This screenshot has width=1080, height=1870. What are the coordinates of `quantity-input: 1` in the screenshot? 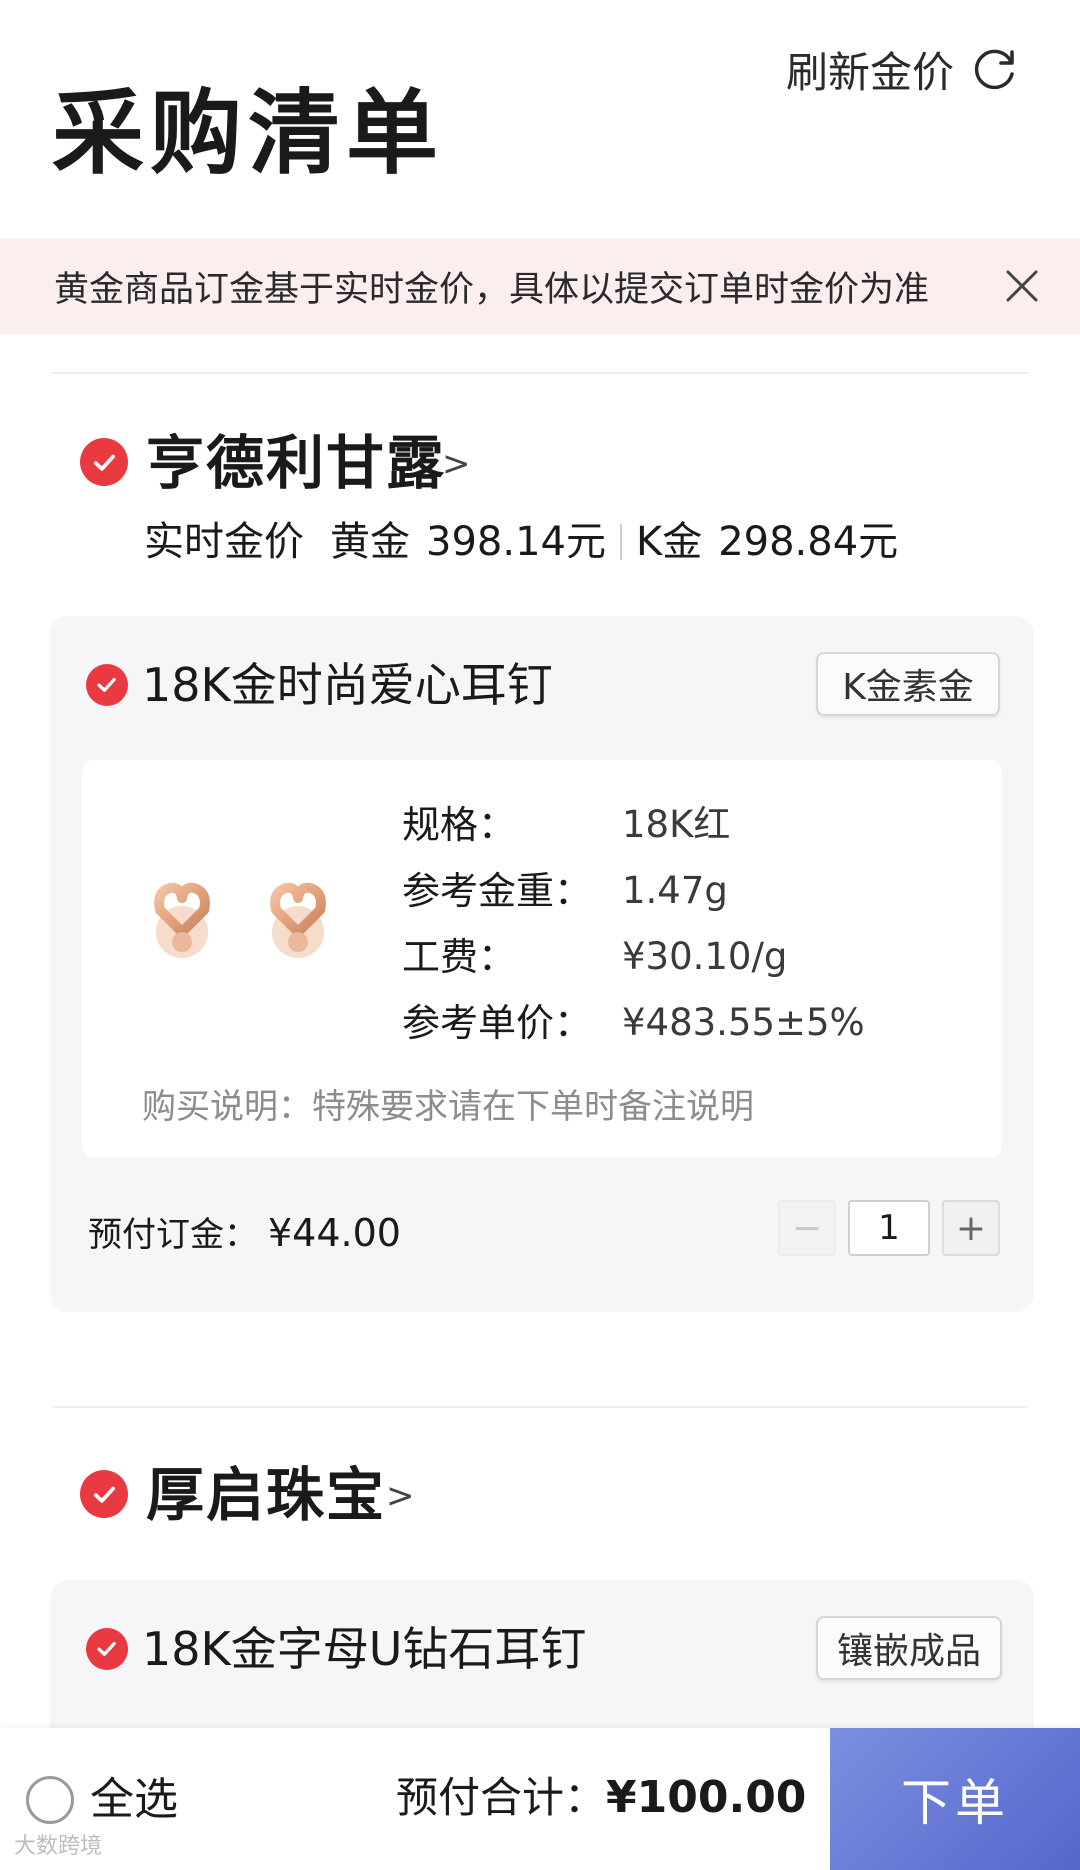 It's located at (889, 1228).